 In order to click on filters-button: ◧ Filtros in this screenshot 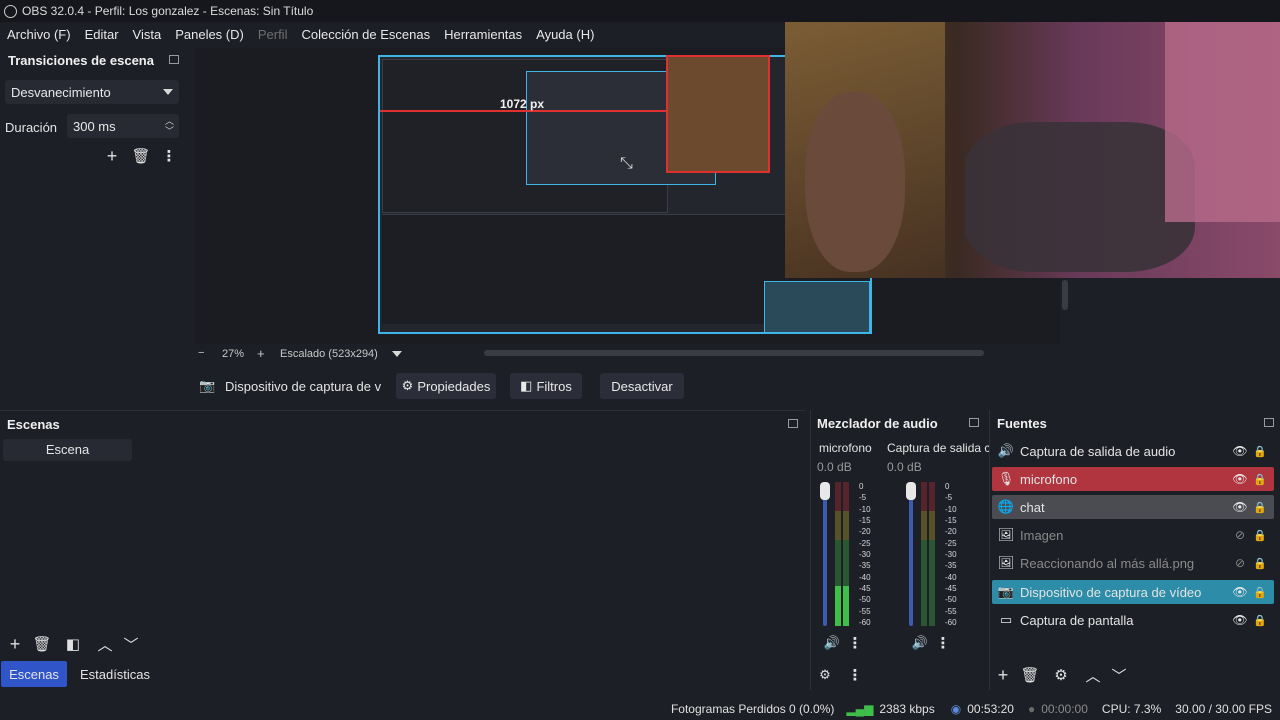, I will do `click(546, 386)`.